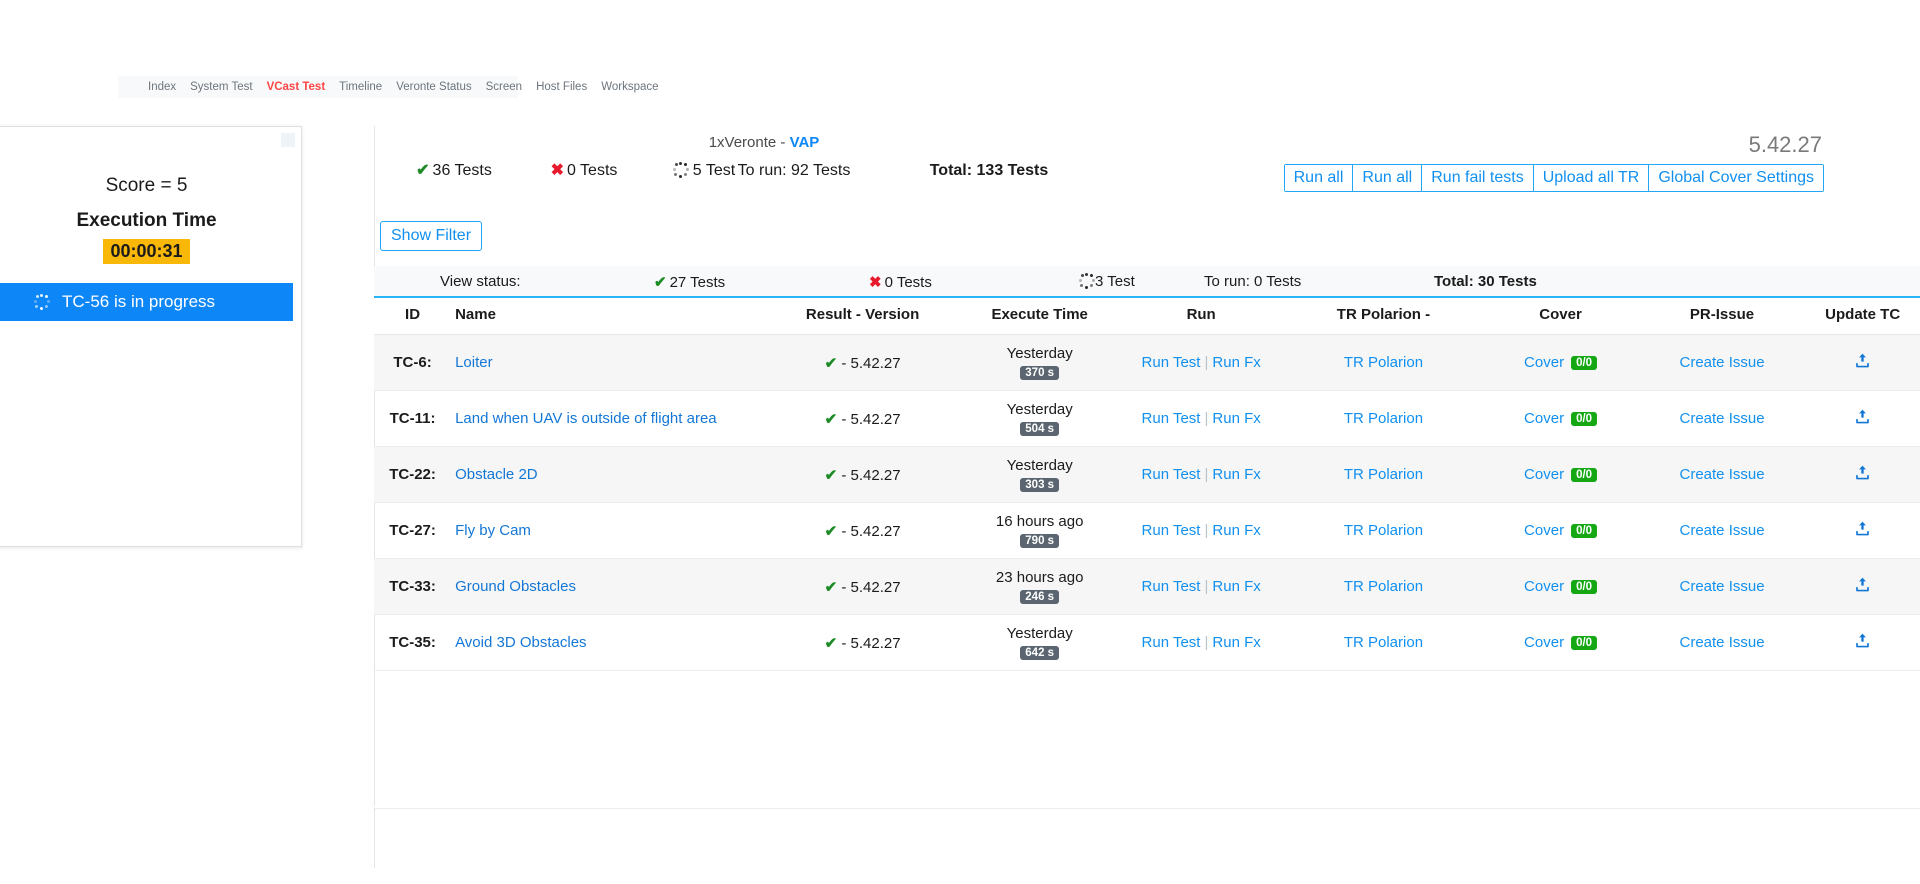  Describe the element at coordinates (586, 418) in the screenshot. I see `test-name-link: Land when UAV is outside of flight area` at that location.